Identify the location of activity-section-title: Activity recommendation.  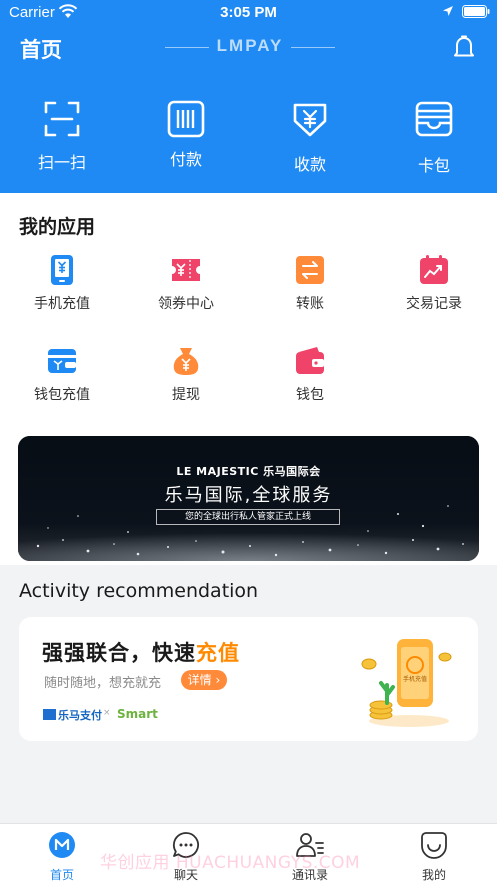
(139, 591).